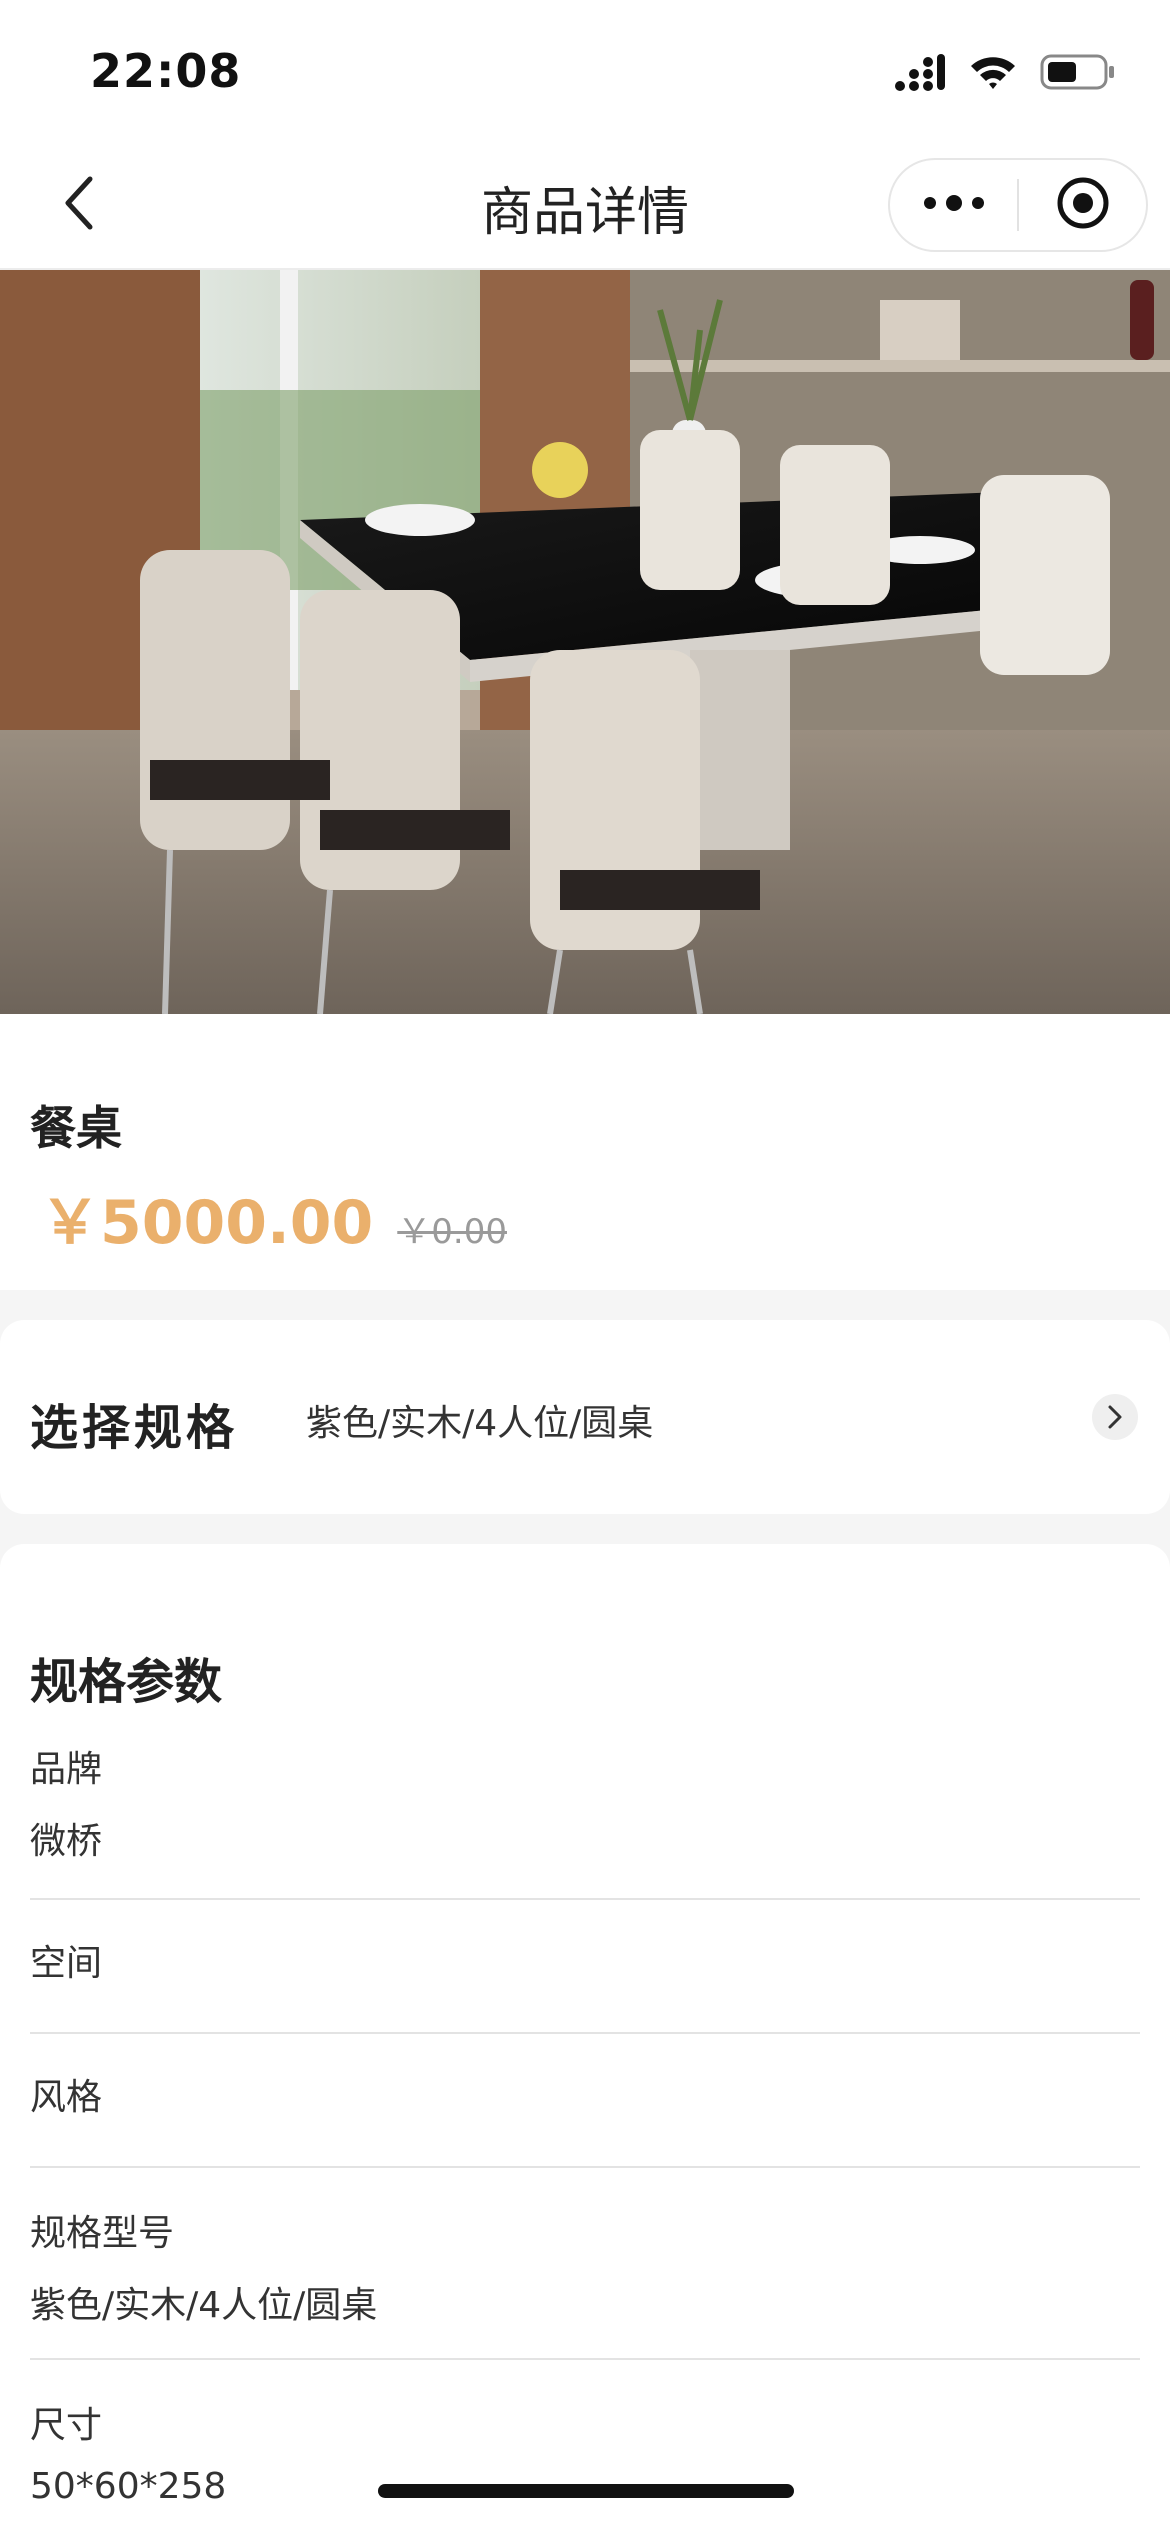 The width and height of the screenshot is (1170, 2544). I want to click on param-label-brand: 品牌, so click(66, 1769).